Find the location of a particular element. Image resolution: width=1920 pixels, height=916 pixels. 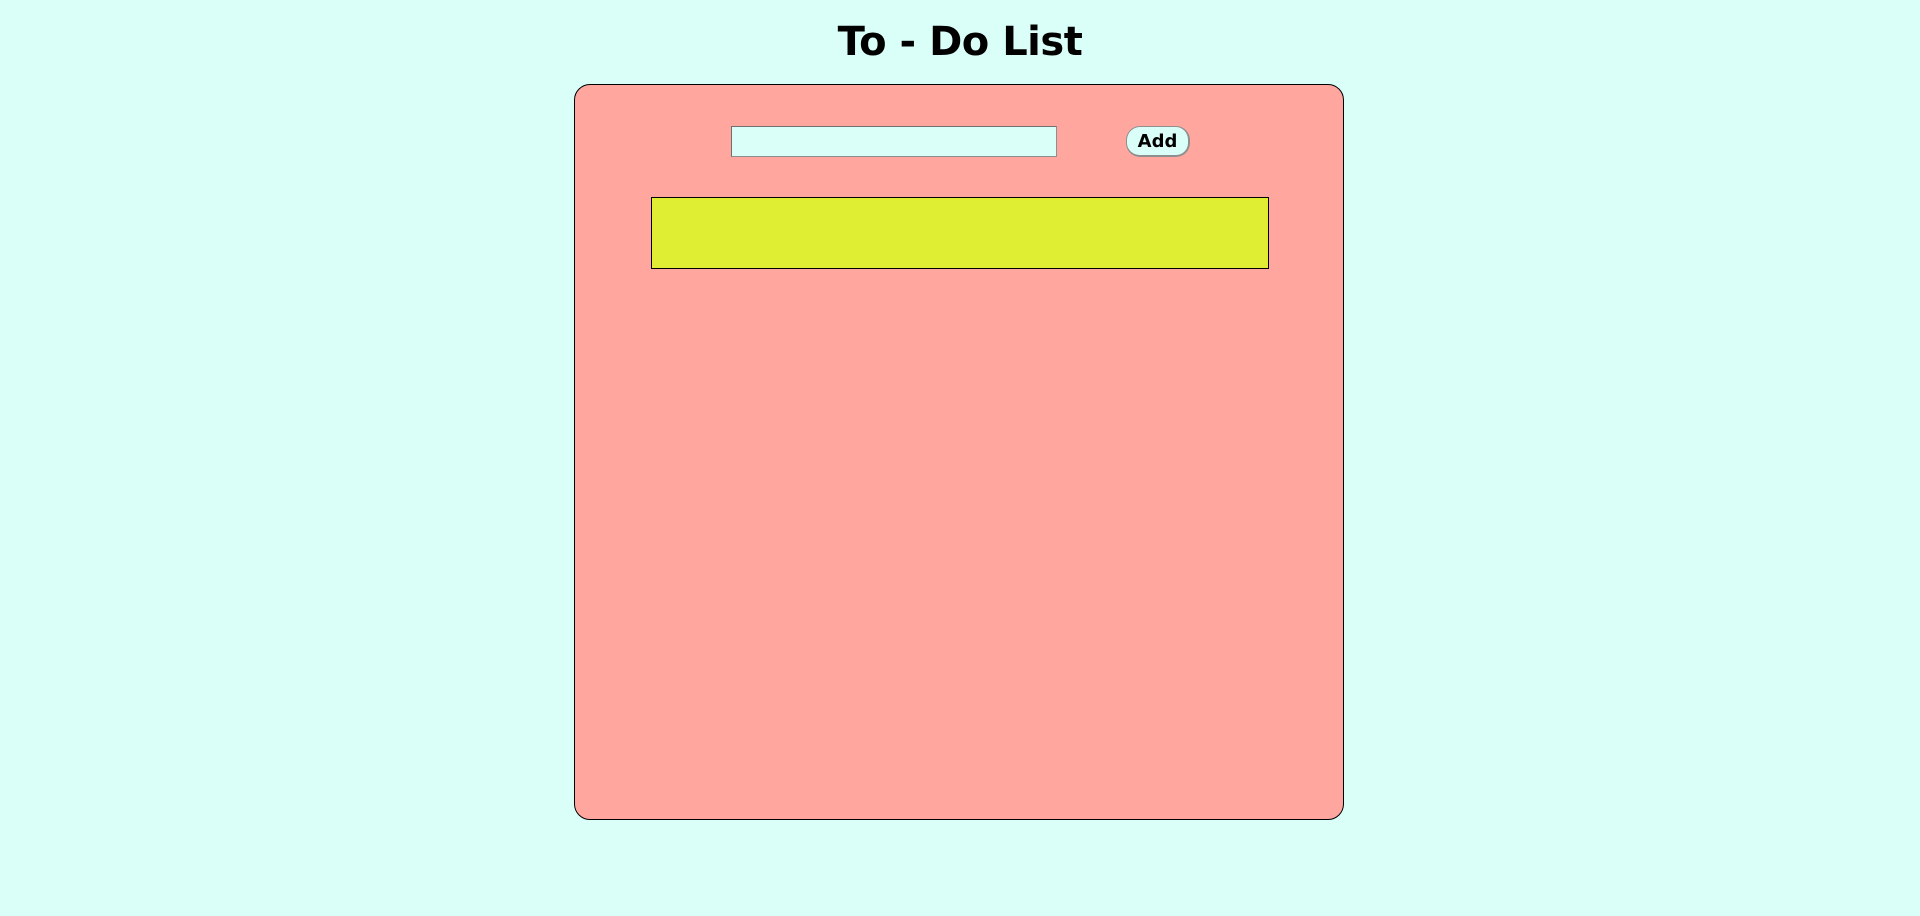

page-title: To - Do List is located at coordinates (960, 42).